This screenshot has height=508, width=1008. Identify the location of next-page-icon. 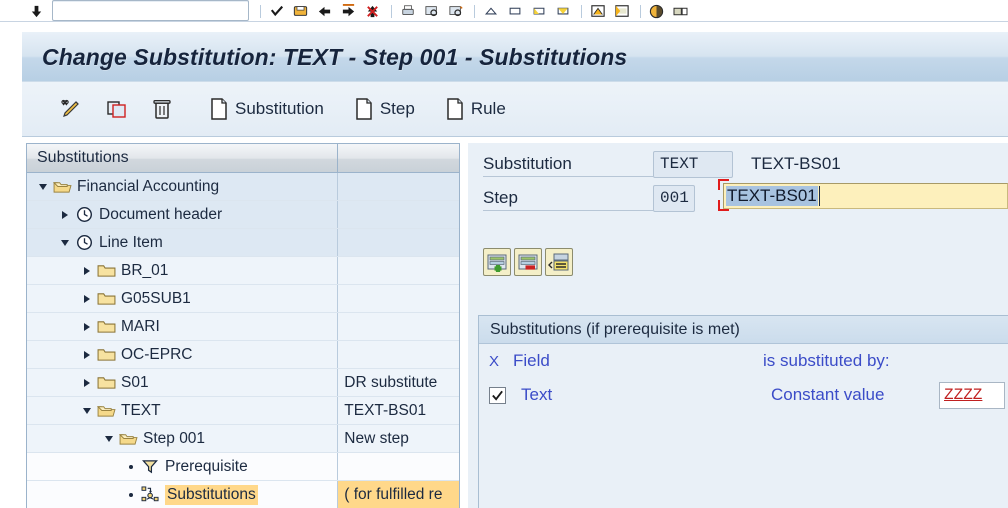
(538, 11).